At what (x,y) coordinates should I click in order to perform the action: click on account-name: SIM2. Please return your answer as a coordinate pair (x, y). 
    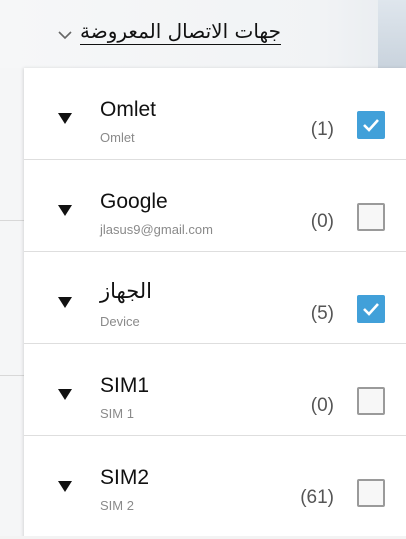
    Looking at the image, I should click on (125, 477).